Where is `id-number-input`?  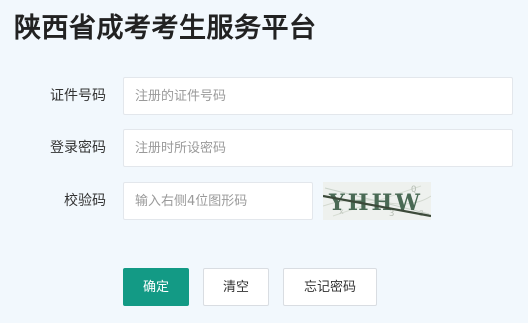 id-number-input is located at coordinates (318, 96).